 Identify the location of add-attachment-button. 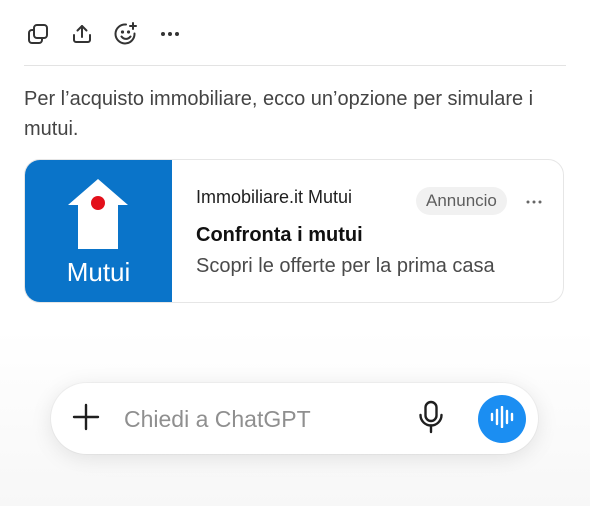
(86, 419).